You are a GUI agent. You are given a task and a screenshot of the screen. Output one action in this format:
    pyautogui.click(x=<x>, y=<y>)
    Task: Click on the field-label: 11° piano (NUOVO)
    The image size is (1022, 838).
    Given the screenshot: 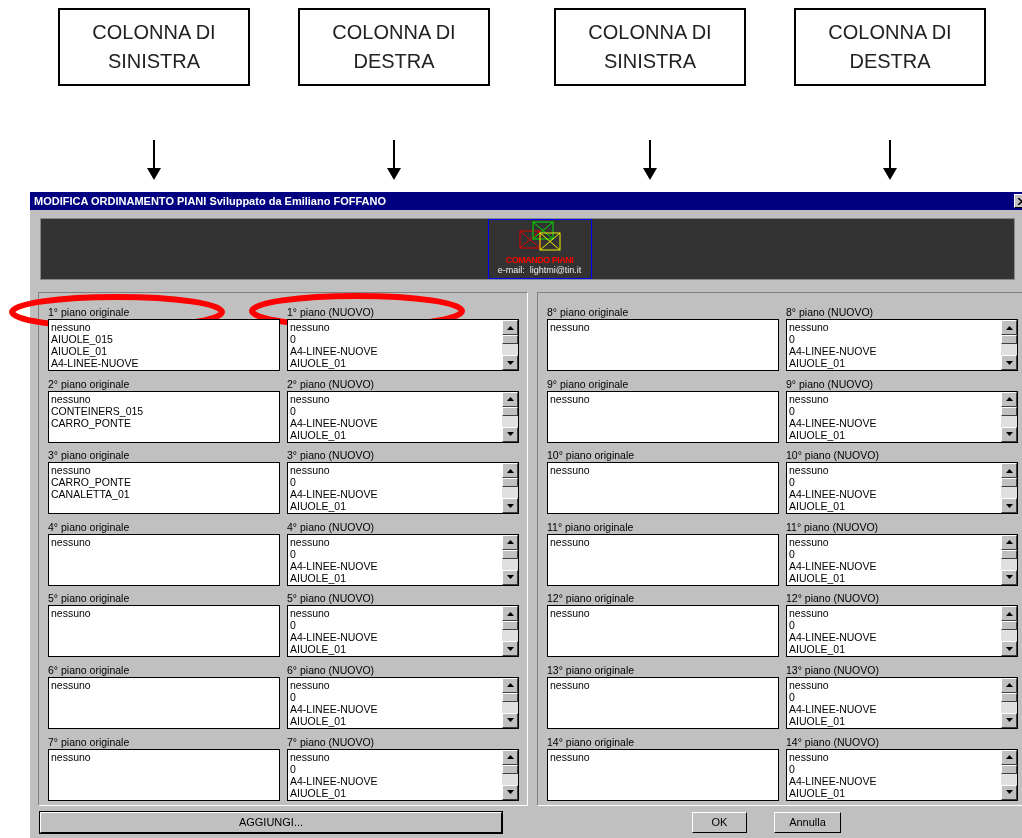 What is the action you would take?
    pyautogui.click(x=832, y=527)
    